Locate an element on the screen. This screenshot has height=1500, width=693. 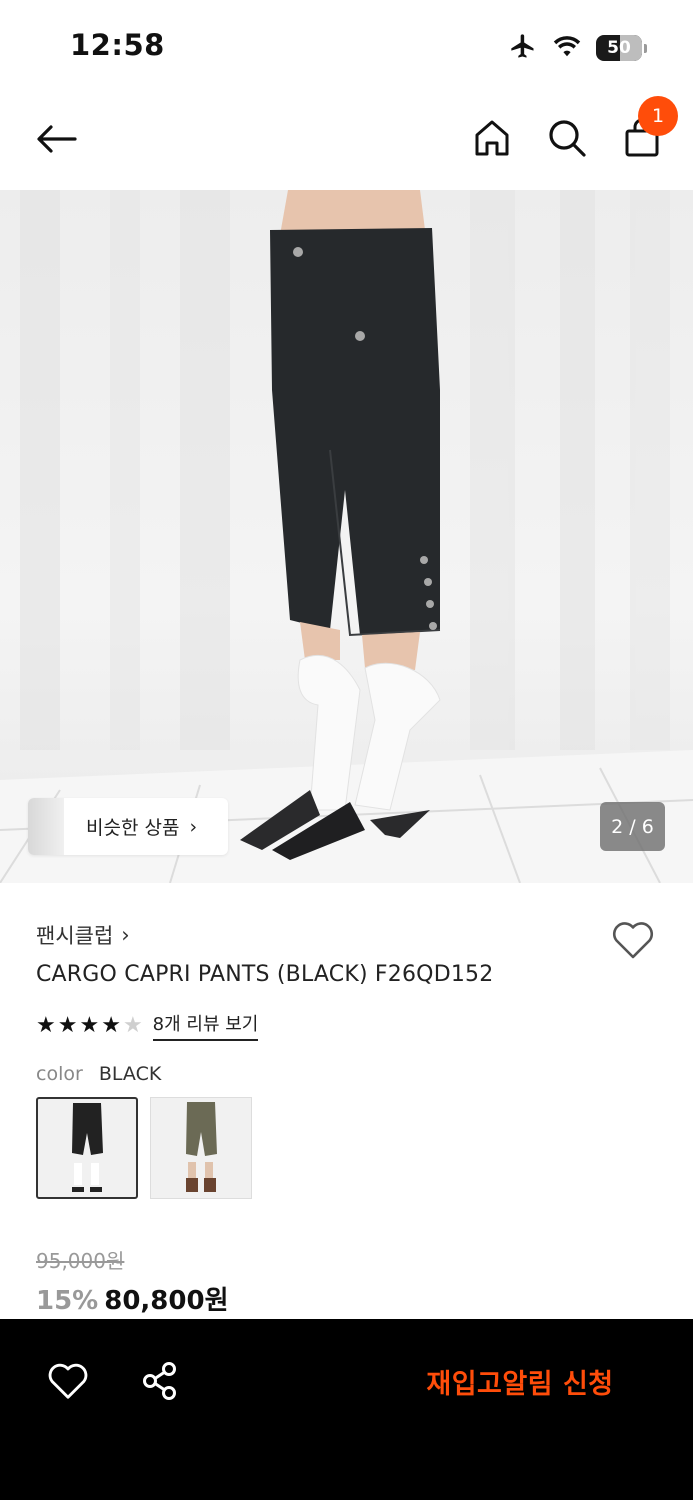
battery-icon: 50 is located at coordinates (619, 48).